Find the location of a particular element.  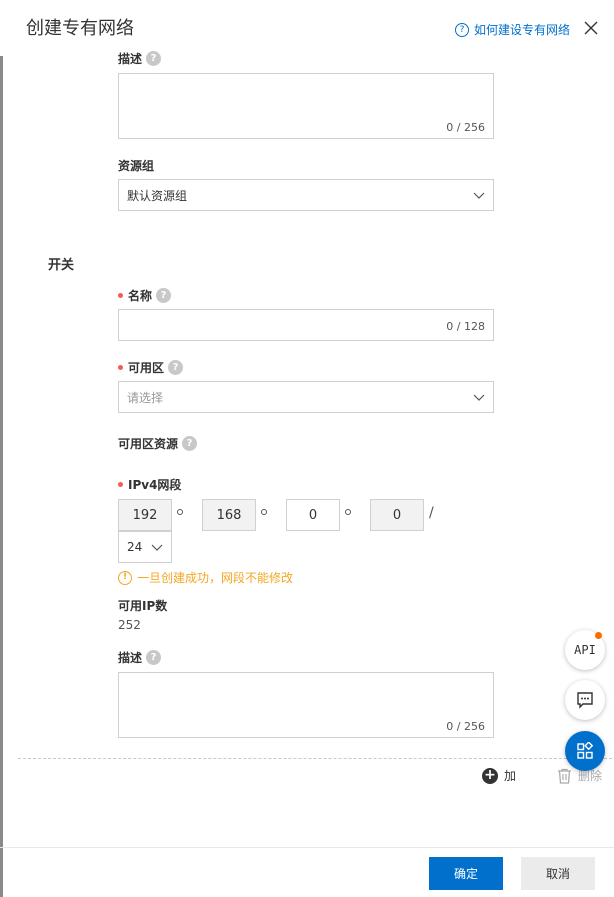

vpc-description-label-text: 描述 is located at coordinates (130, 59).